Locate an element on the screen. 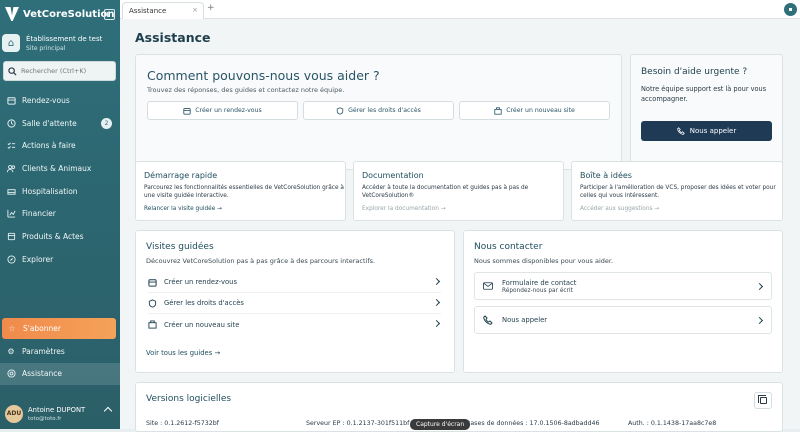  sidebar-item-salle-attente: Salle d'attente 2 is located at coordinates (60, 123).